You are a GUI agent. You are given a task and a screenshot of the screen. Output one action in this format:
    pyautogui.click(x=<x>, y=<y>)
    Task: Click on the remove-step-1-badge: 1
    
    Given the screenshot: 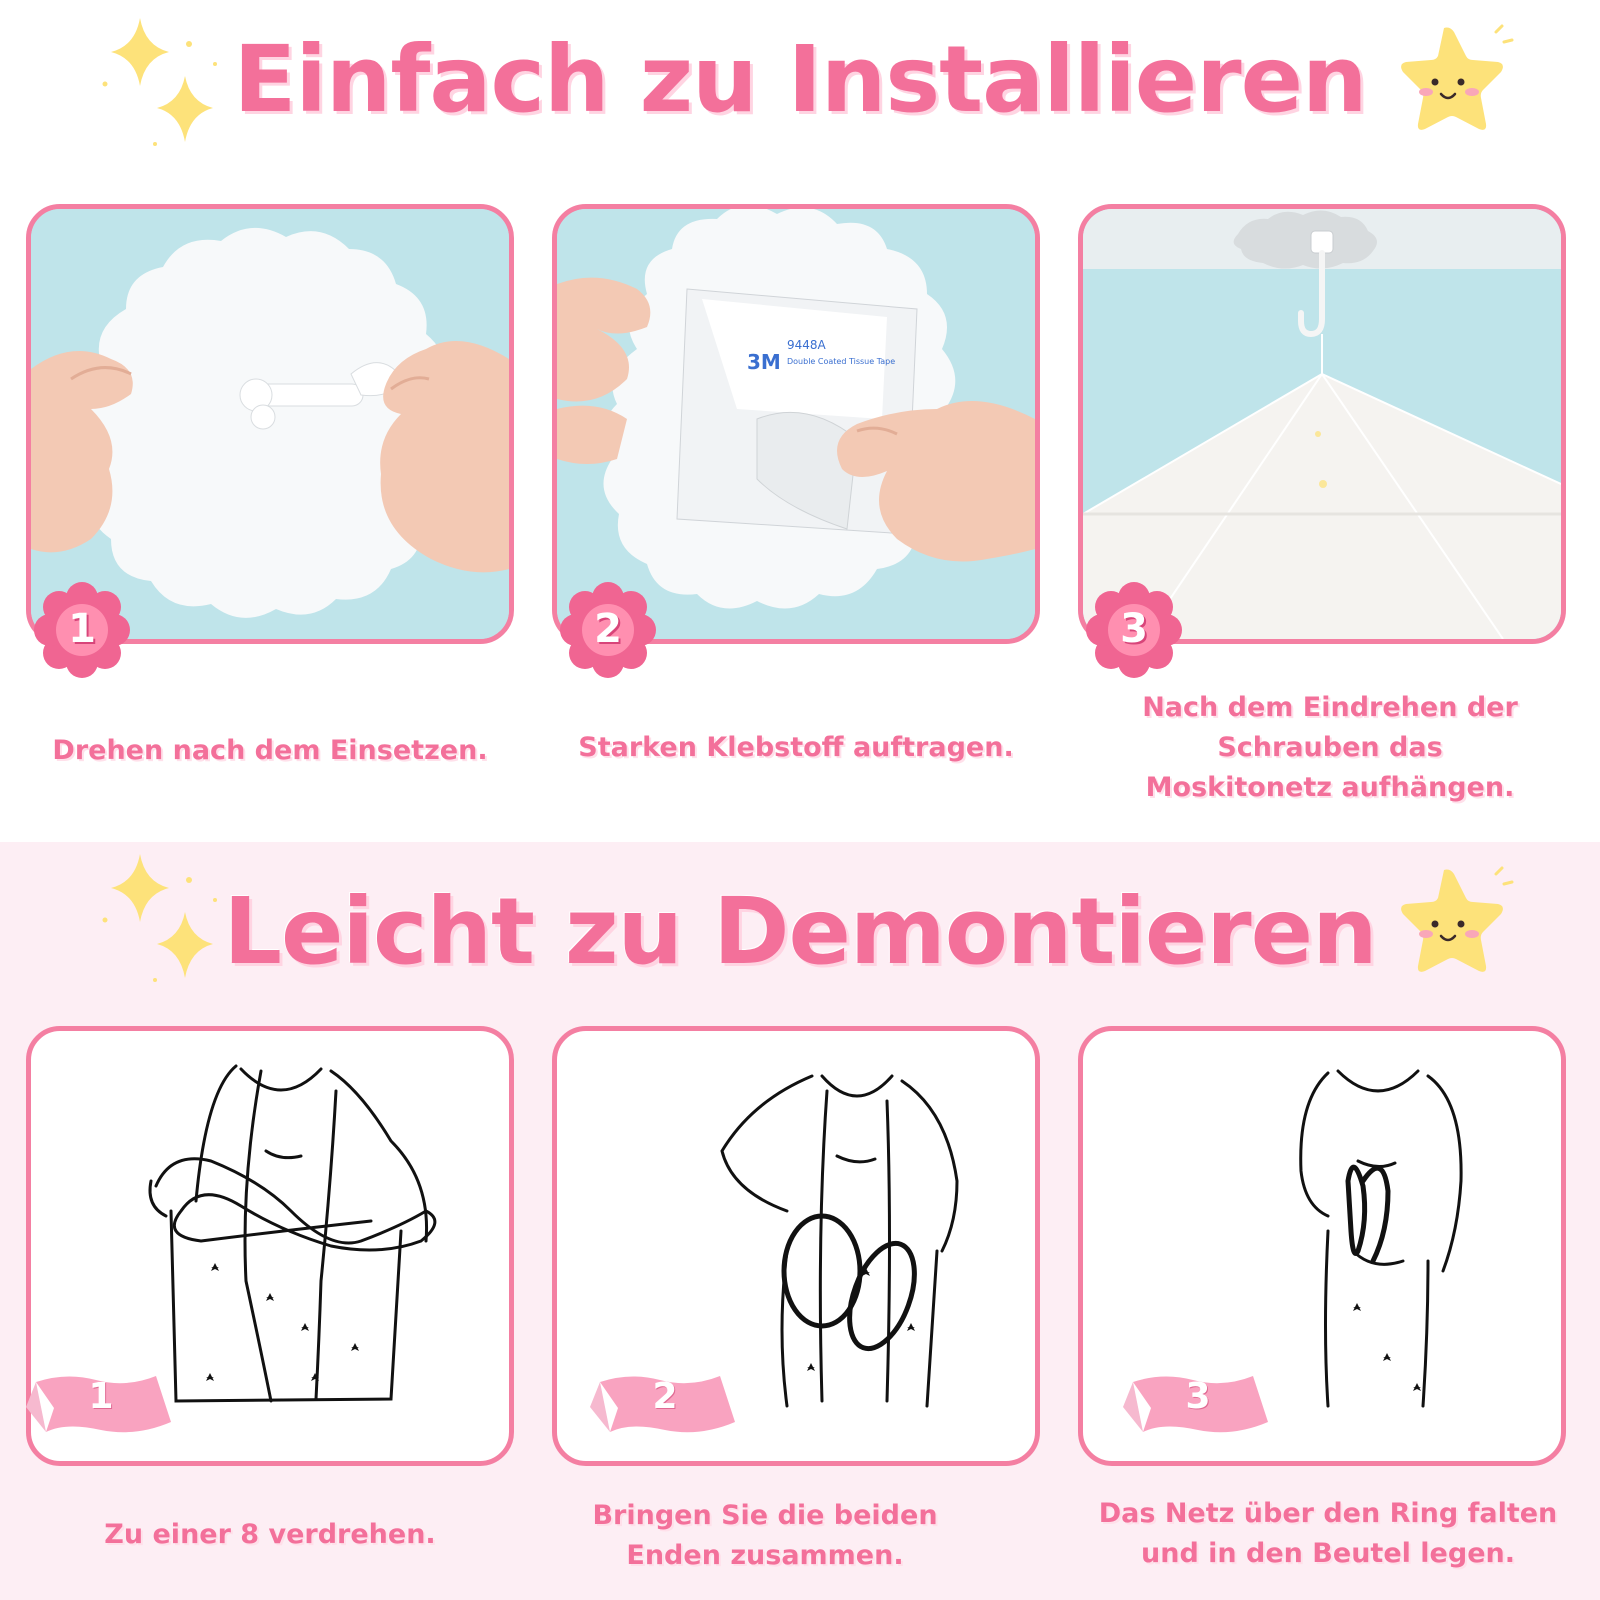 What is the action you would take?
    pyautogui.click(x=101, y=1402)
    